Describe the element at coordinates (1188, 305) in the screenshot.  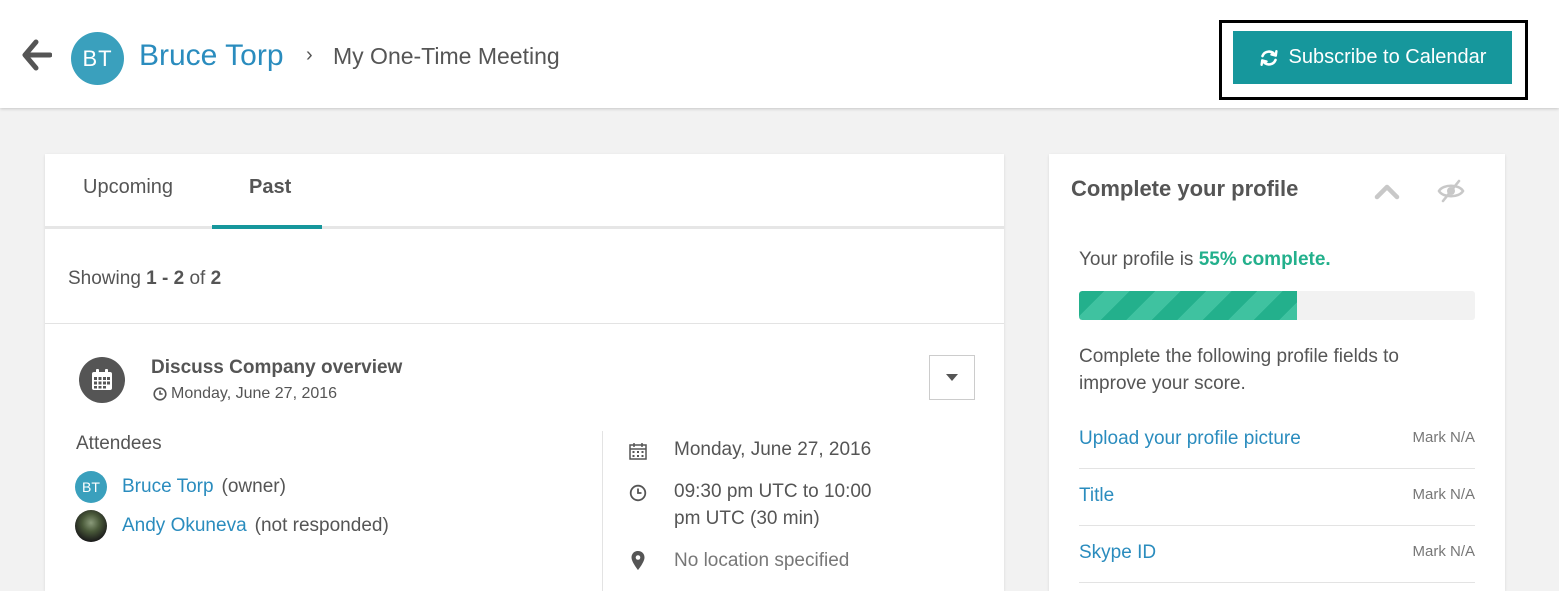
I see `profile-progress-fill` at that location.